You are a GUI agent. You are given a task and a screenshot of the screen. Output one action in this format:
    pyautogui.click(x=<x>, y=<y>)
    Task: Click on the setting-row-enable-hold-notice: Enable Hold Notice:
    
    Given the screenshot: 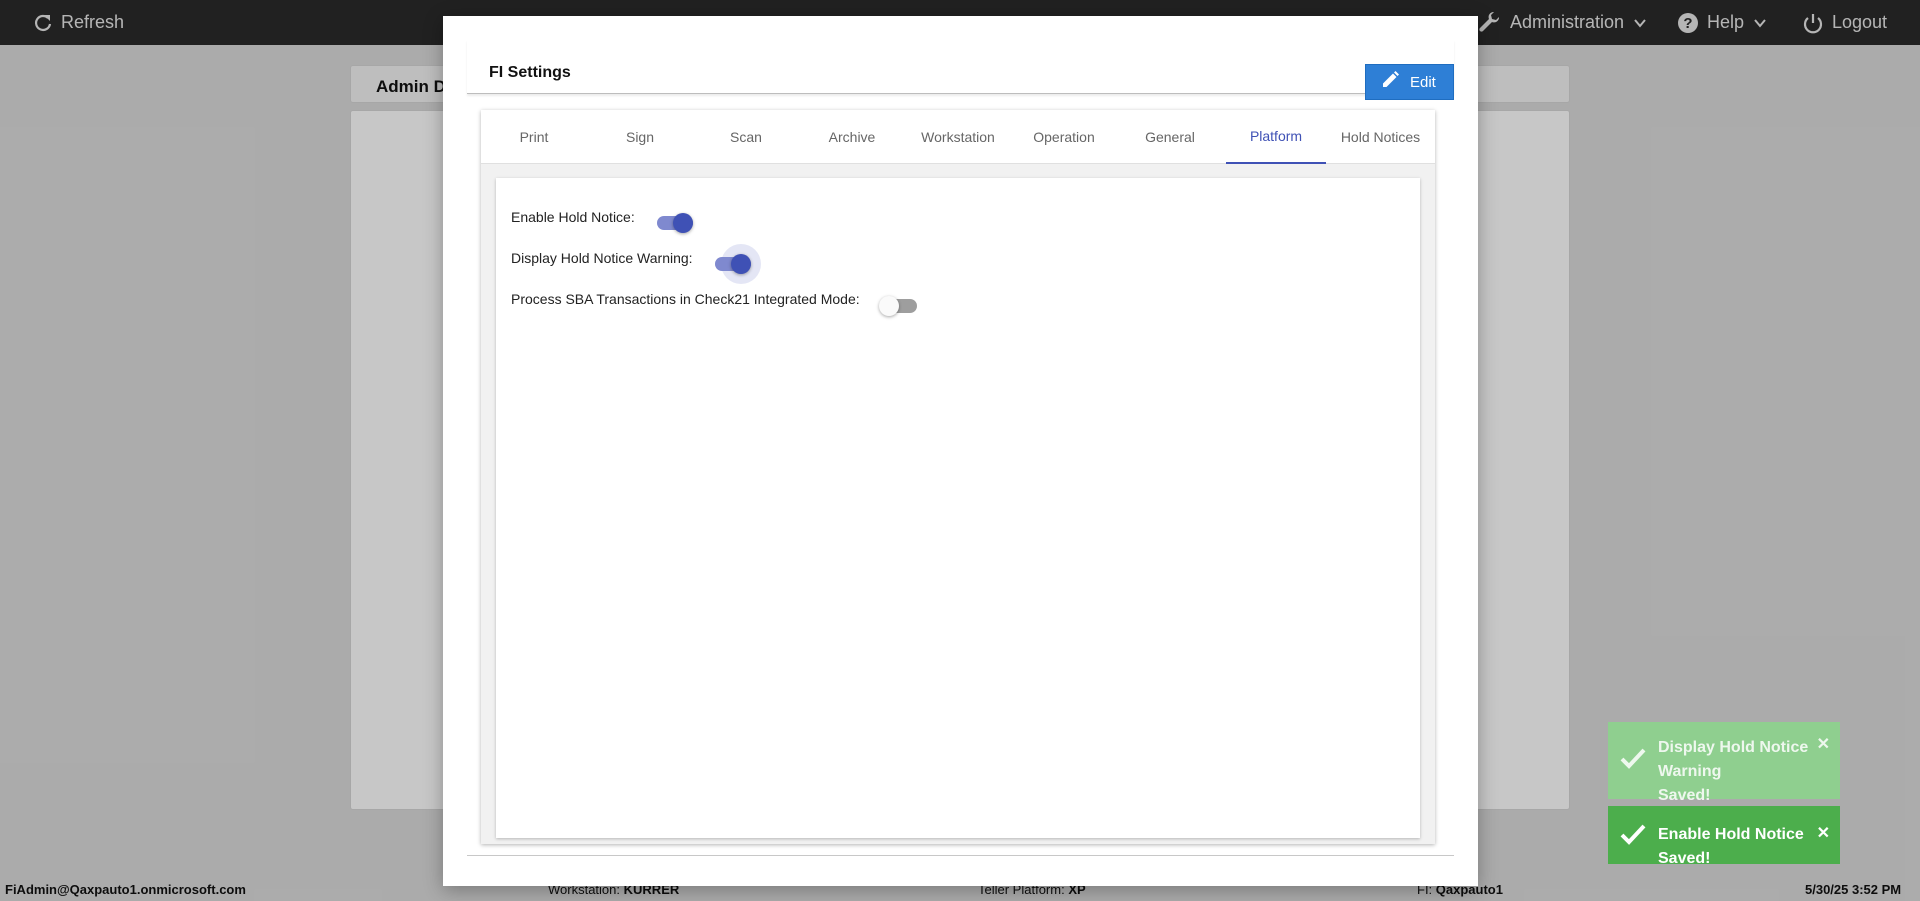 What is the action you would take?
    pyautogui.click(x=573, y=217)
    